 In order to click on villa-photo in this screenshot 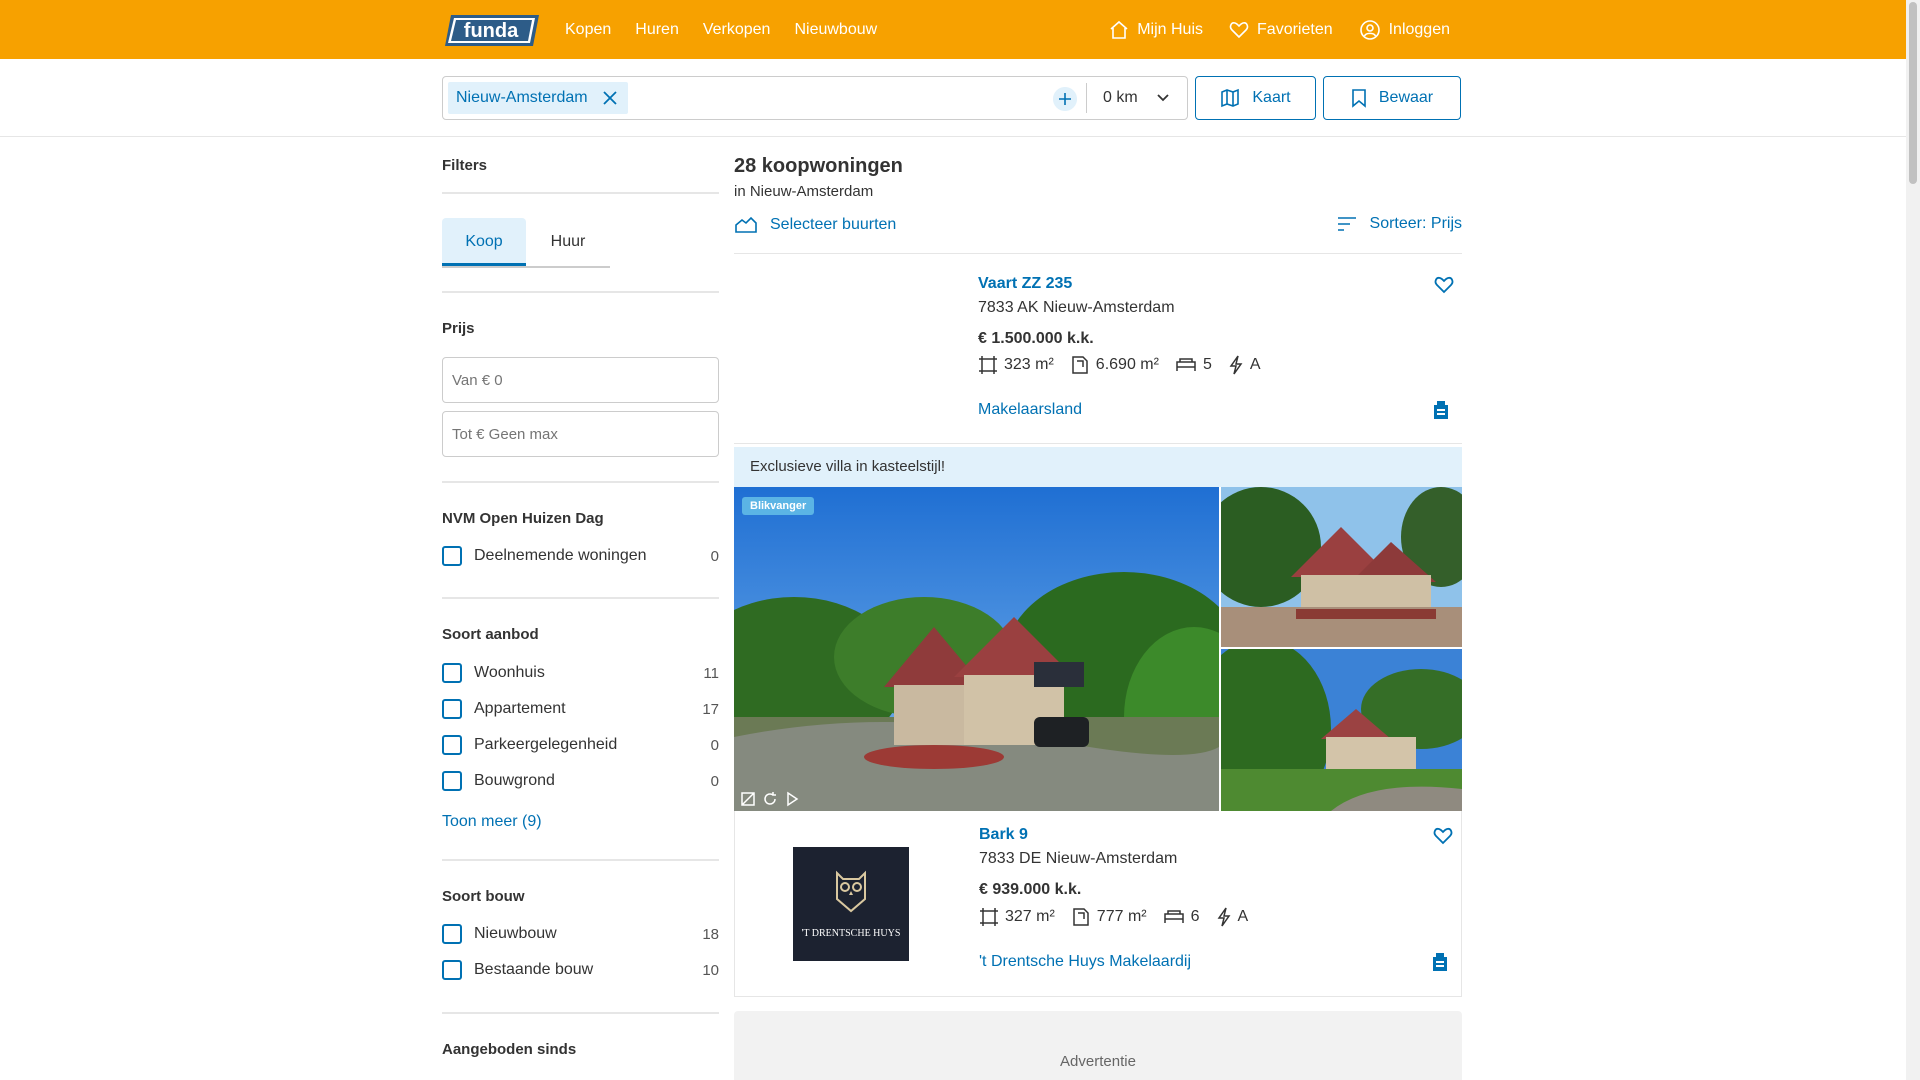, I will do `click(976, 649)`.